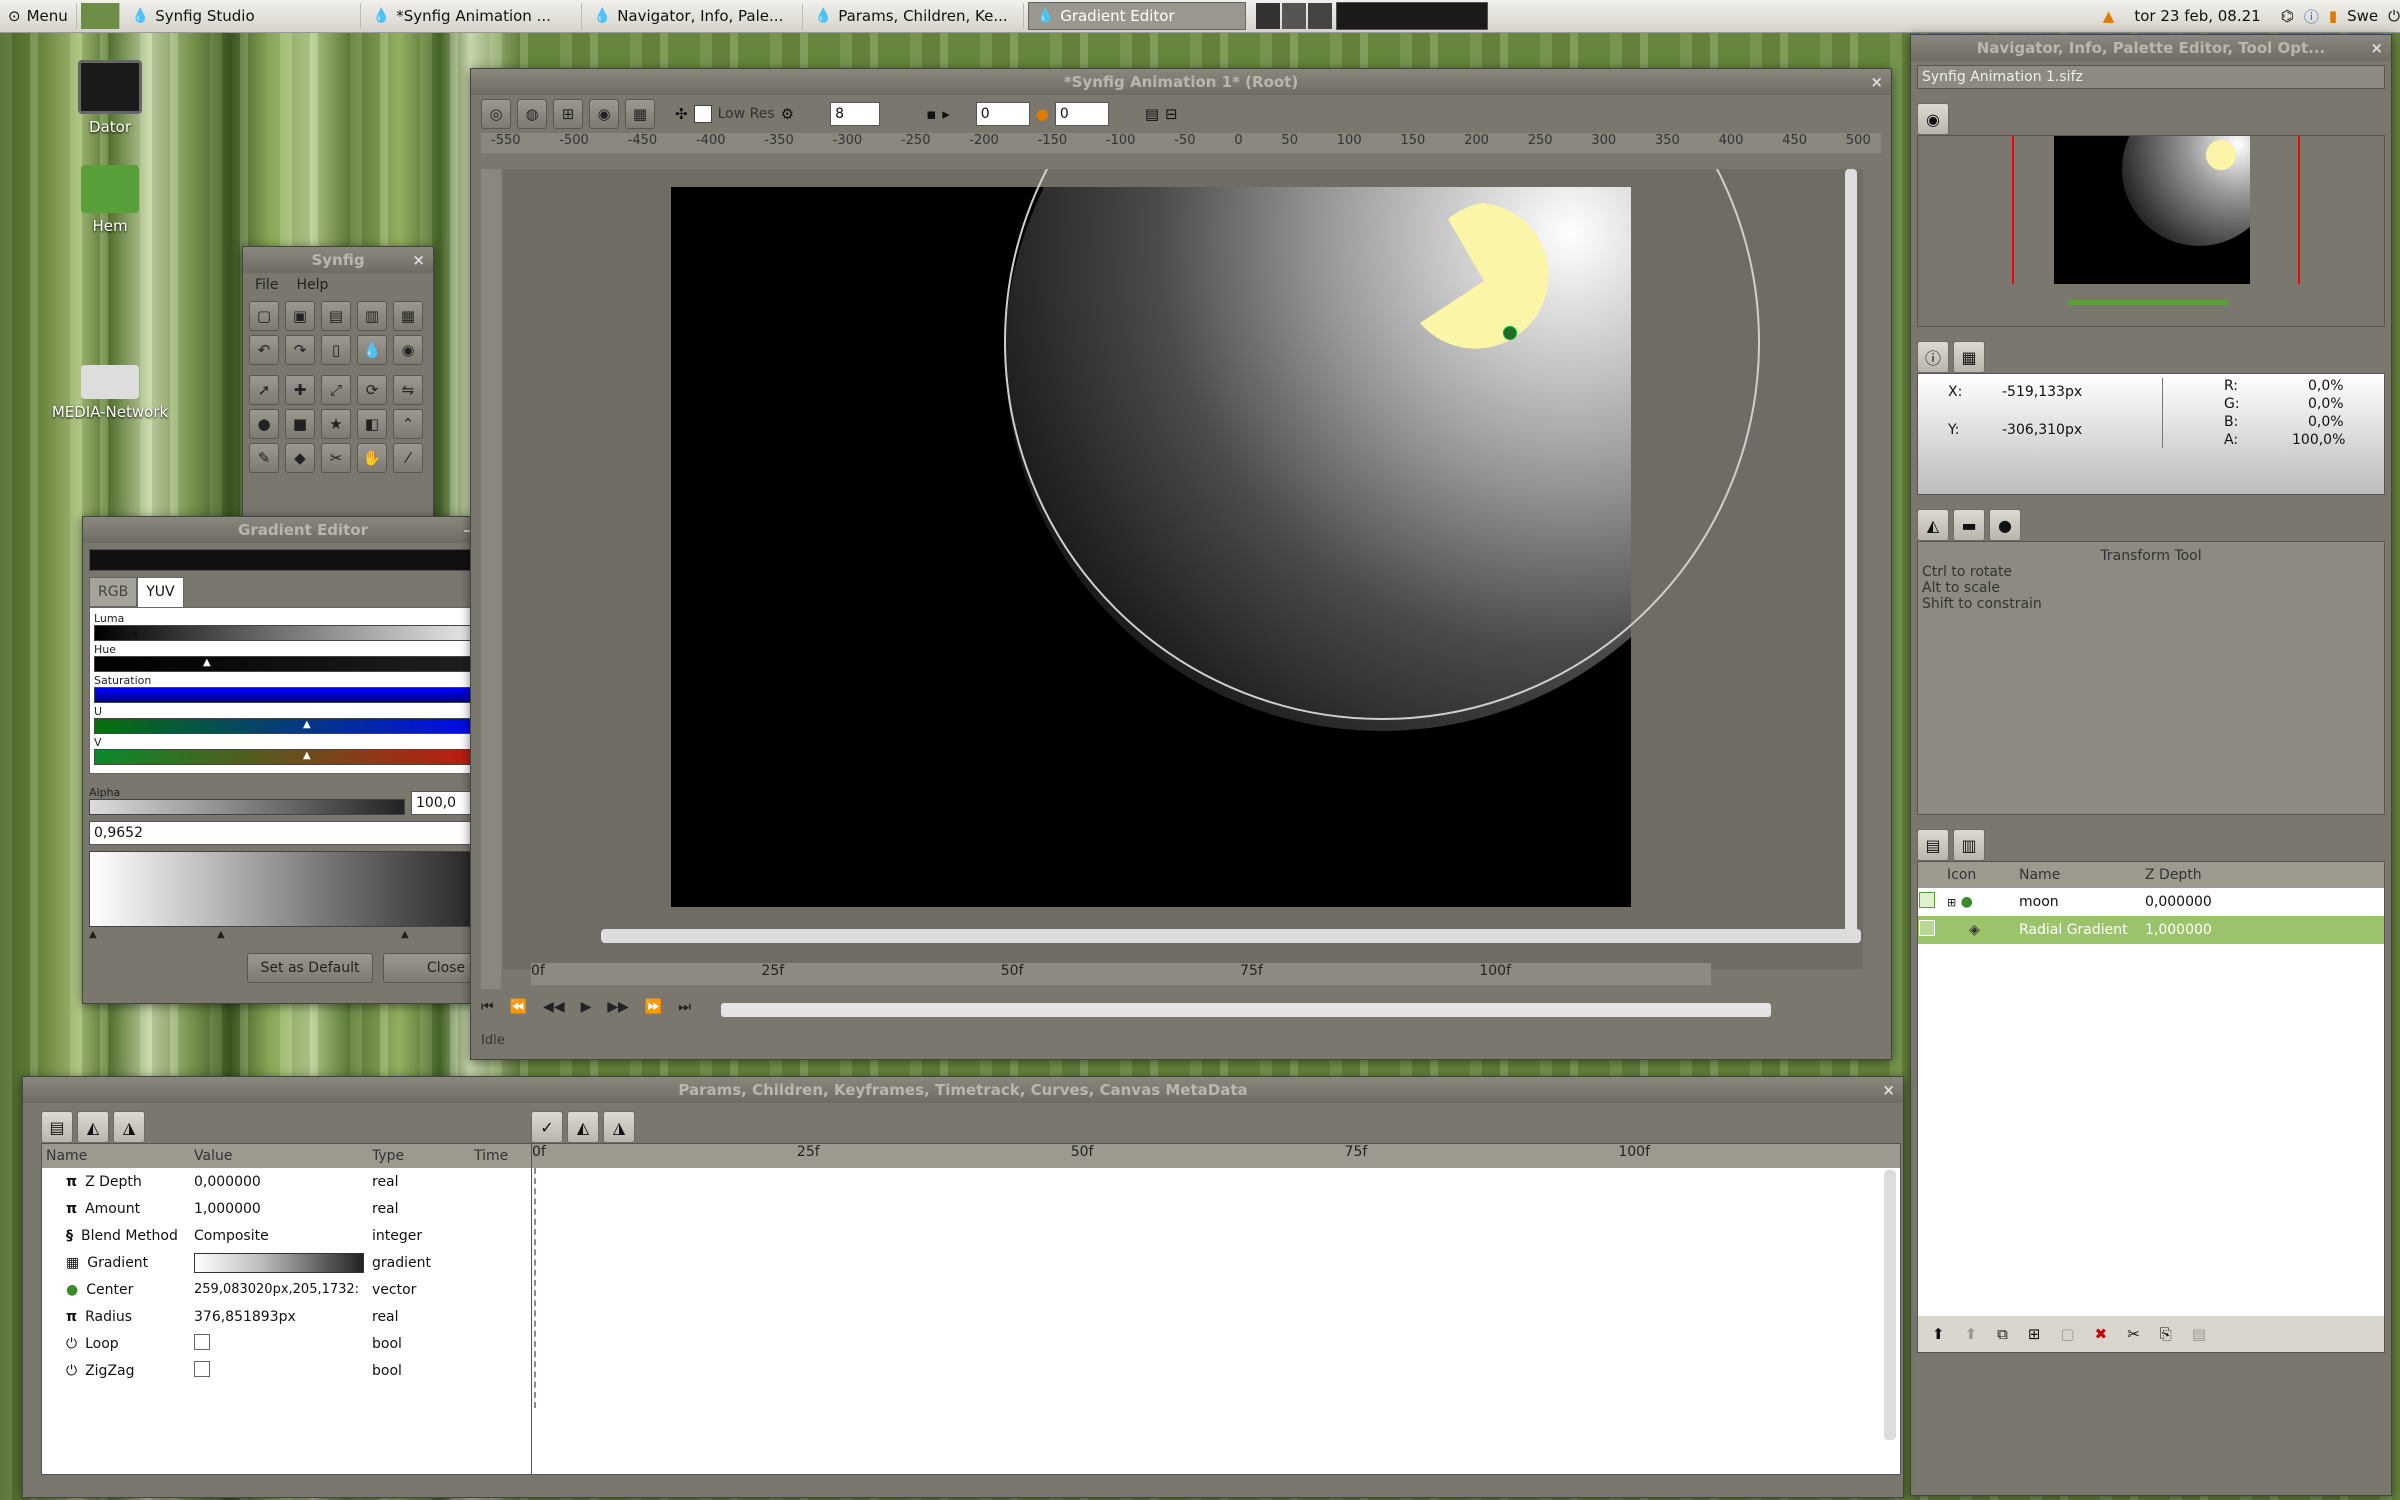 The height and width of the screenshot is (1500, 2400). Describe the element at coordinates (2264, 875) in the screenshot. I see `column-header-zdepth: Z Depth` at that location.